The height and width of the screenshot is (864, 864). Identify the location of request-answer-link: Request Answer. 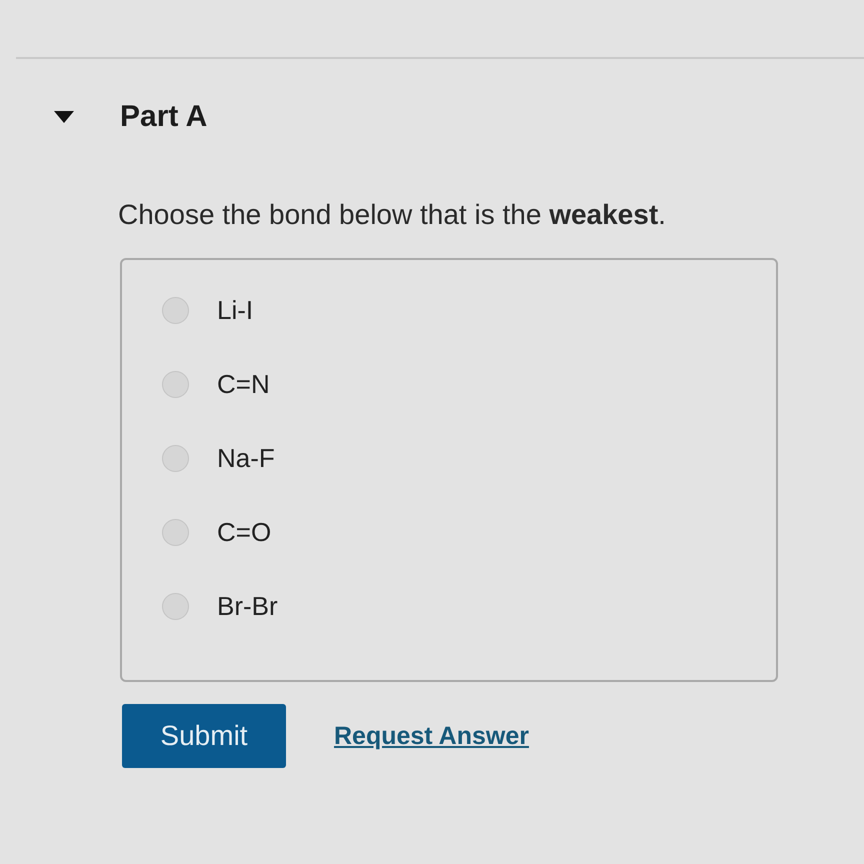
(431, 736).